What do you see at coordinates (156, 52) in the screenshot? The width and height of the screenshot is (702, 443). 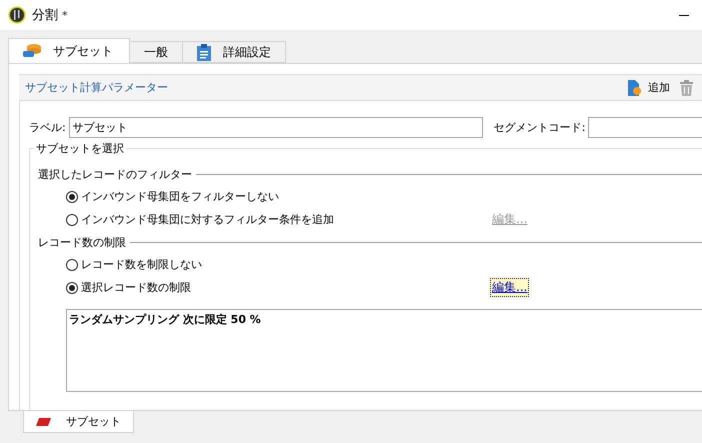 I see `tab: 一般` at bounding box center [156, 52].